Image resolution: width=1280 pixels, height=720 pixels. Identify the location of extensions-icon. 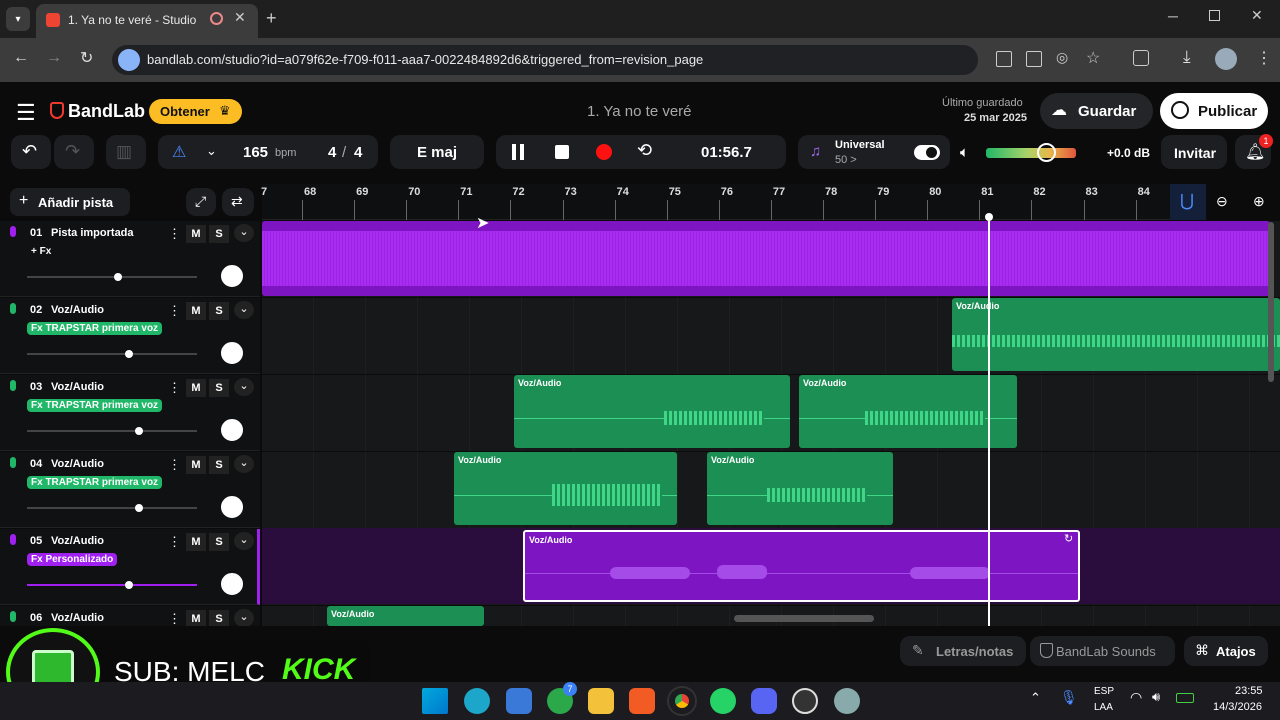
(1141, 58).